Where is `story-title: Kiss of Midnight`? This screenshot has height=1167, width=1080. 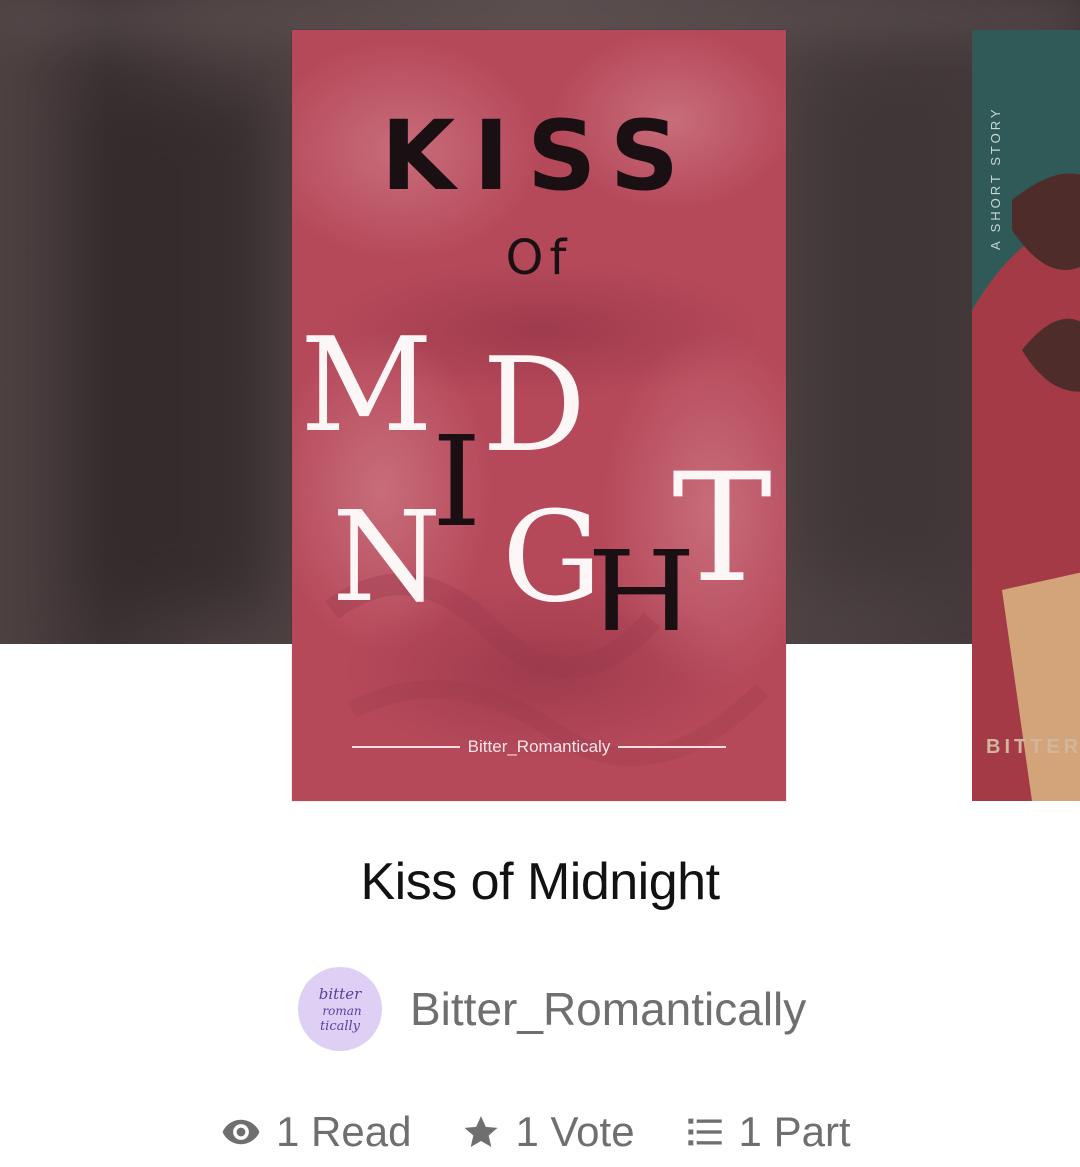 story-title: Kiss of Midnight is located at coordinates (540, 882).